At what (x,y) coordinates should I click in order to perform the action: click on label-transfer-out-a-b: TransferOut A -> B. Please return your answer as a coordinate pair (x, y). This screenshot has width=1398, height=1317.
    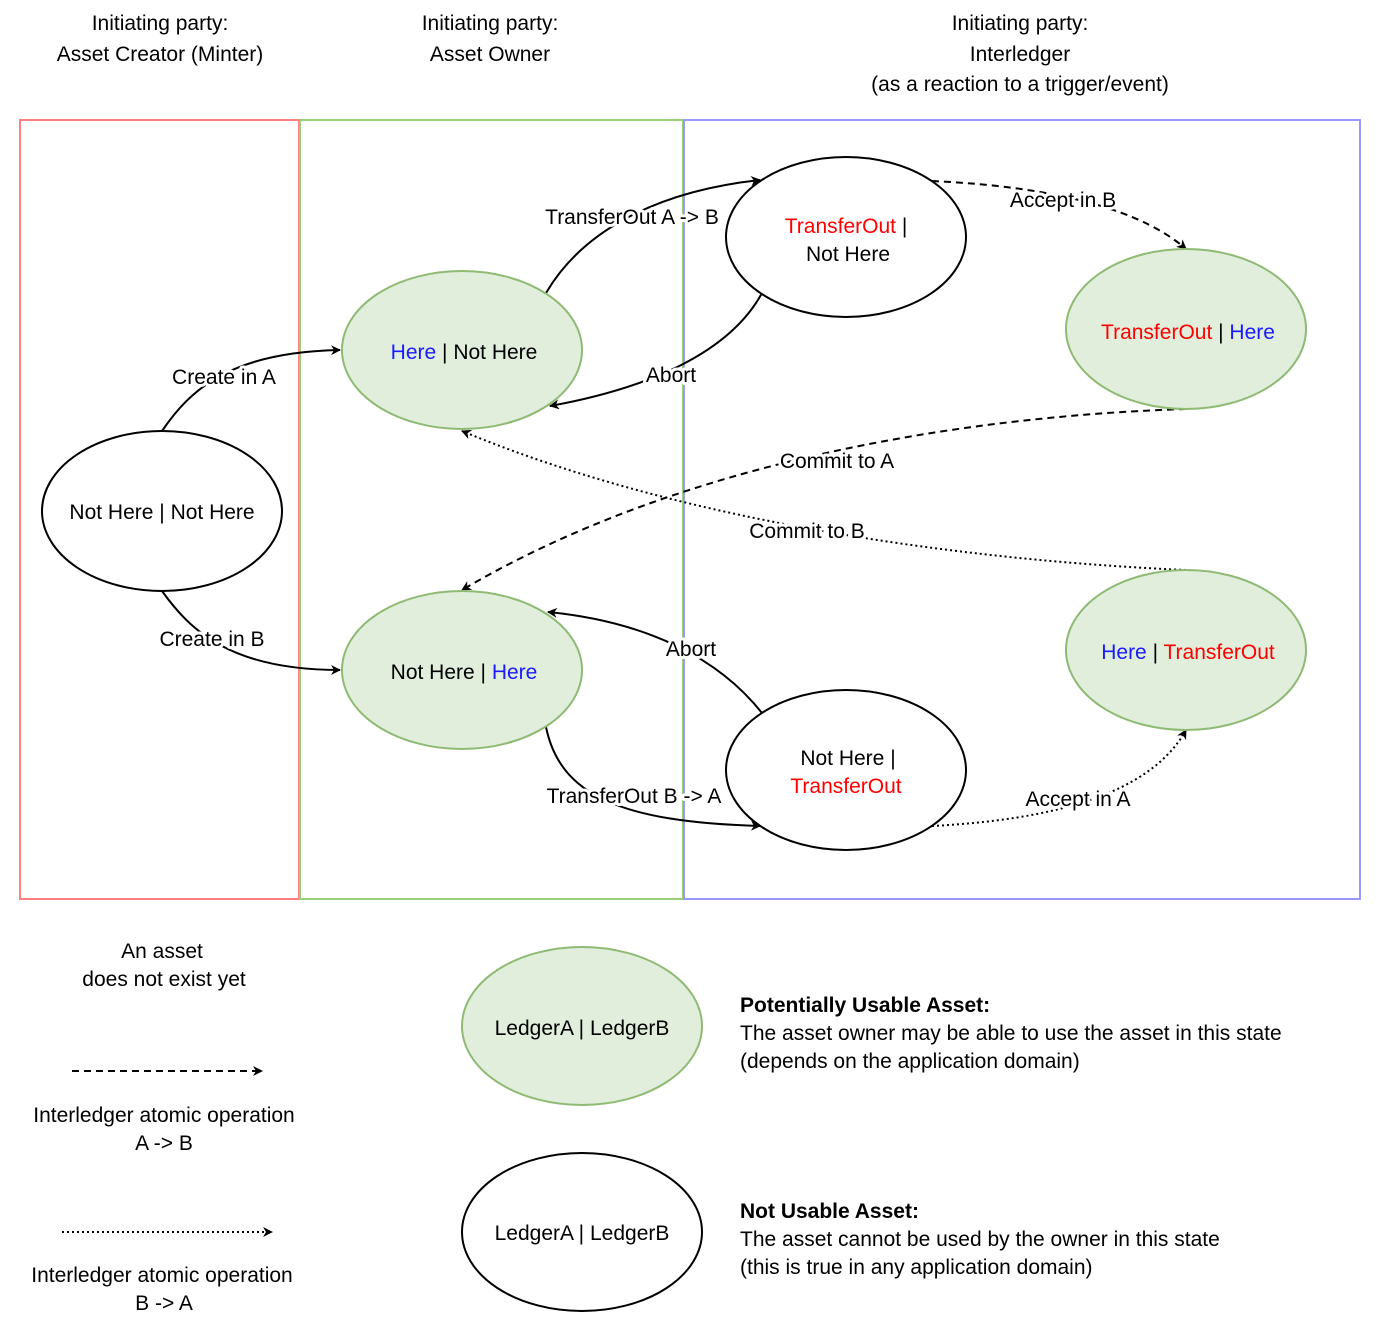
    Looking at the image, I should click on (632, 217).